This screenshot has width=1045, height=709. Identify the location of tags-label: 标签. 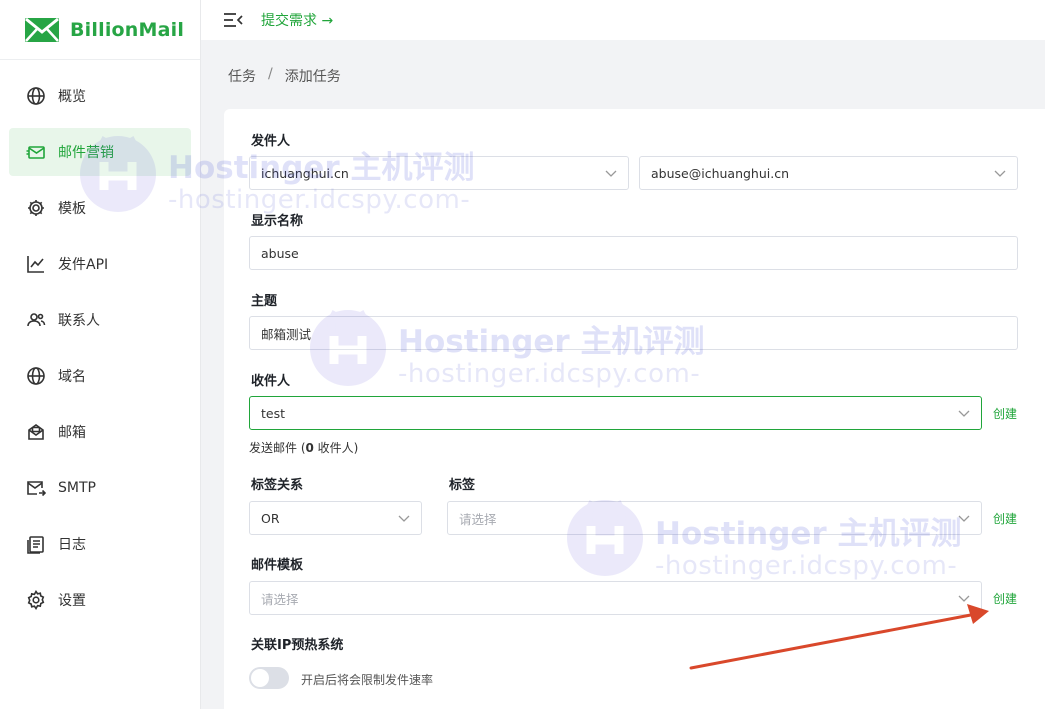
(462, 485).